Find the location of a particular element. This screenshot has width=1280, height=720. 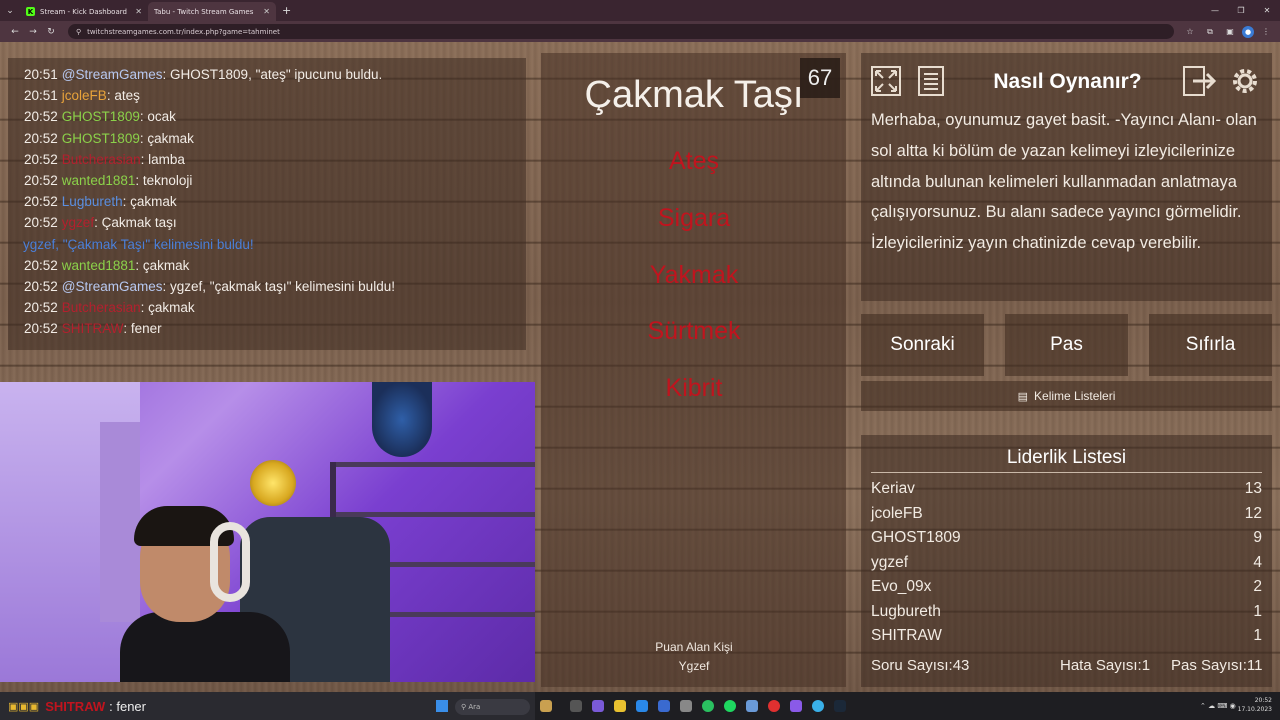

taboo-word: Ateş is located at coordinates (694, 161).